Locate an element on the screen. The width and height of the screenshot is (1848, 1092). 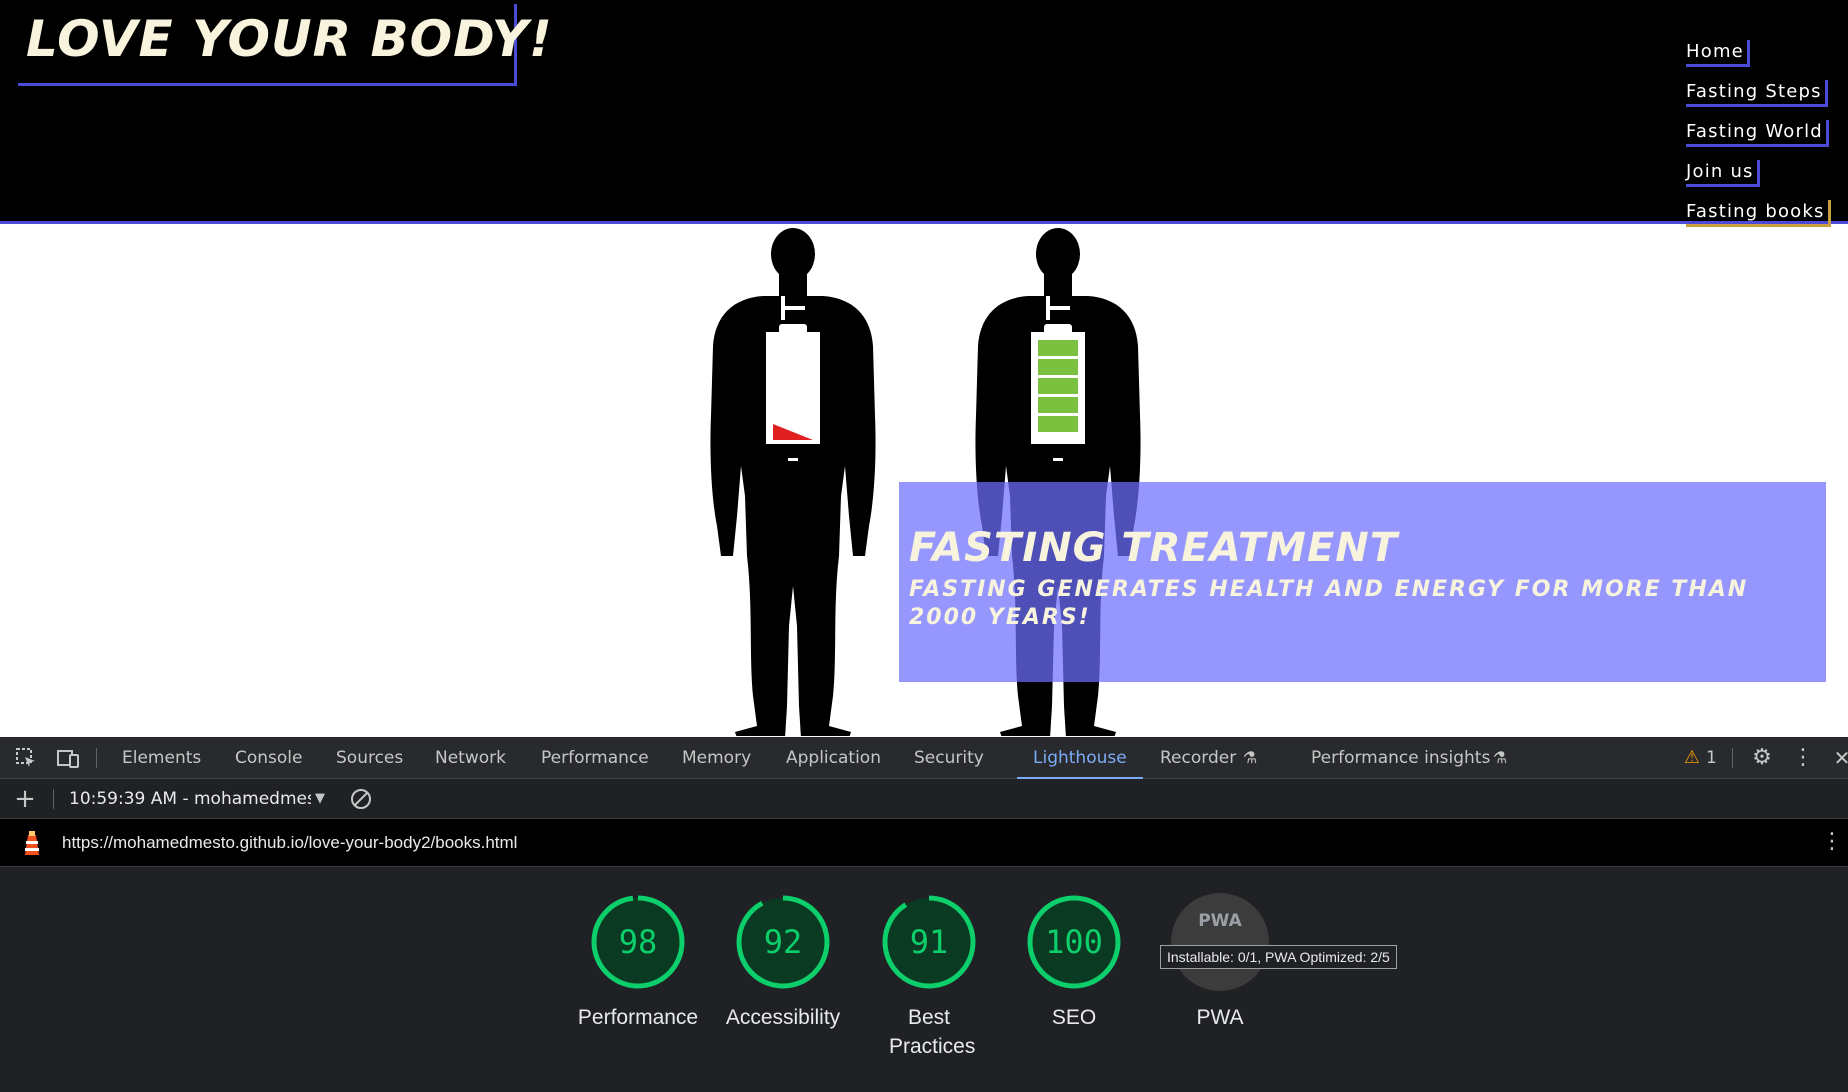
tab-lighthouse: Lighthouse is located at coordinates (1080, 758).